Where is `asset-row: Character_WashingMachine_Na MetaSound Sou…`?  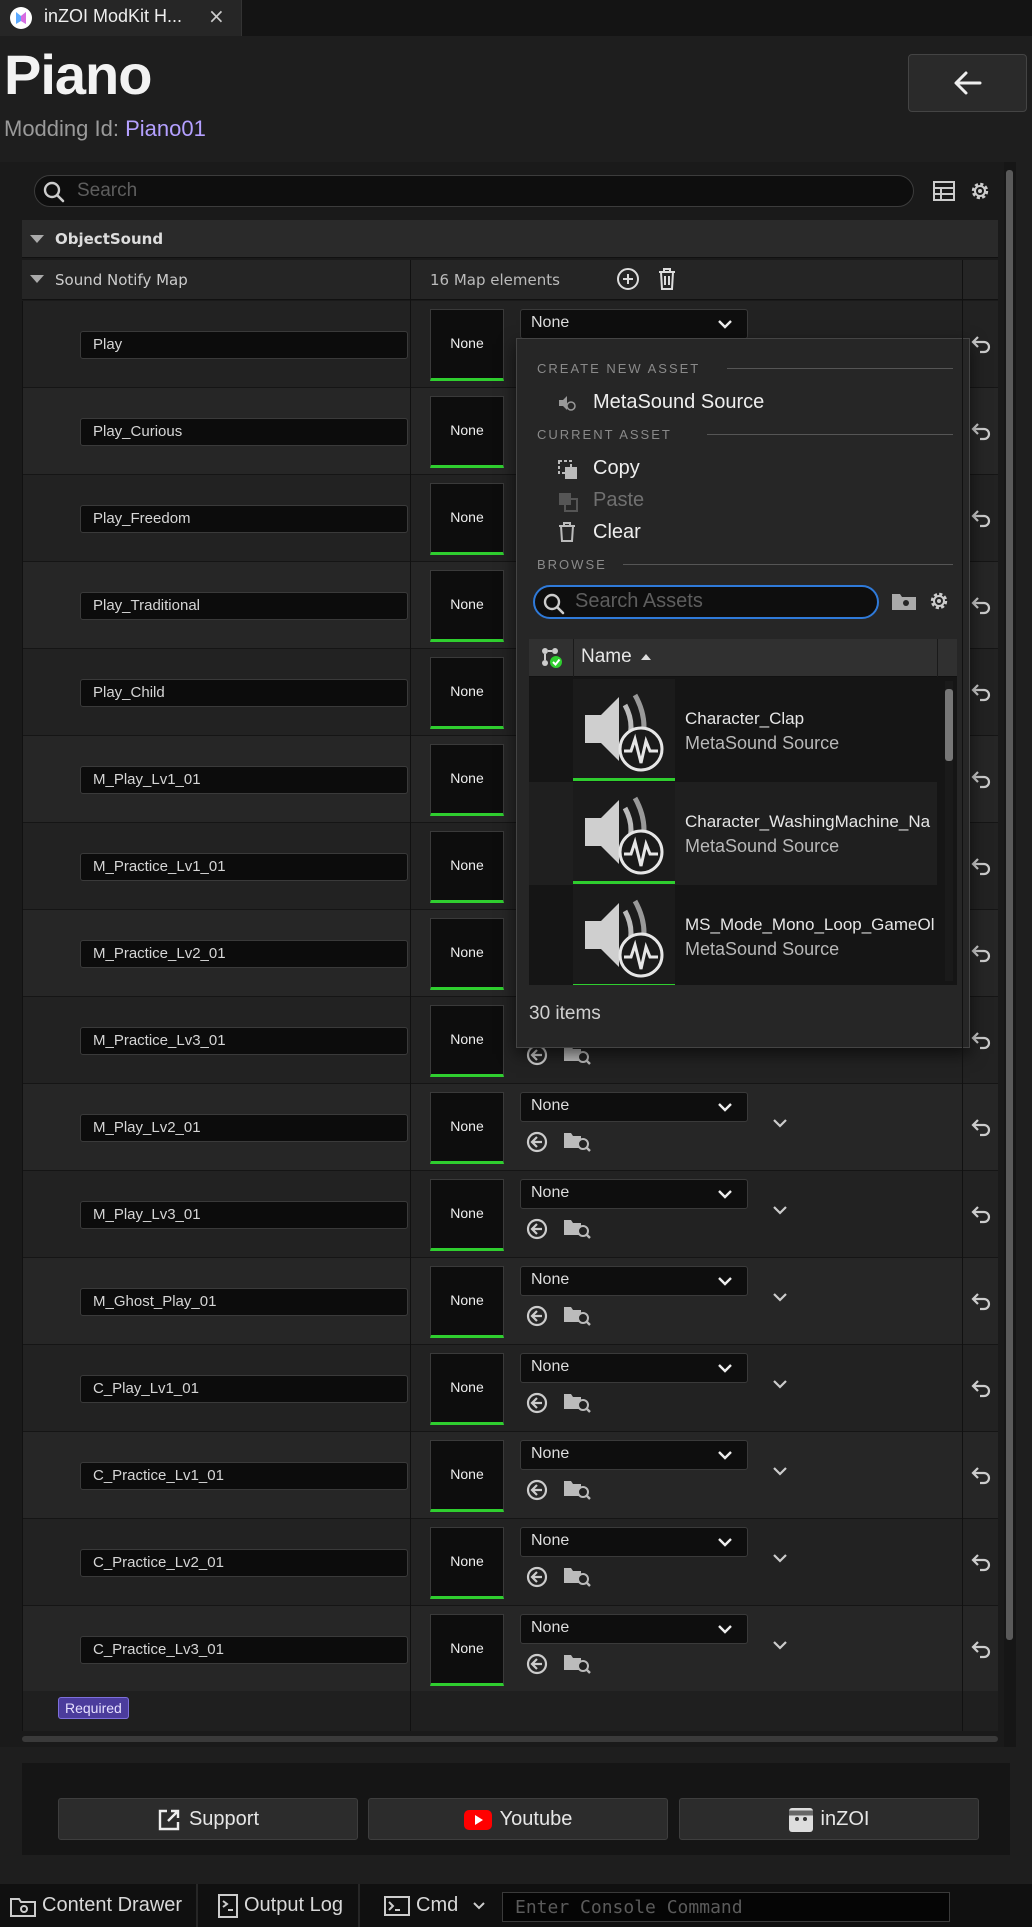
asset-row: Character_WashingMachine_Na MetaSound Sou… is located at coordinates (733, 833).